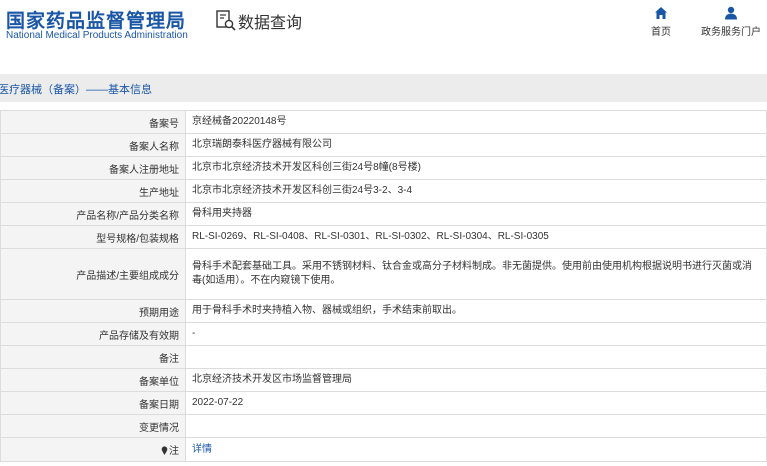 This screenshot has width=767, height=466. Describe the element at coordinates (226, 20) in the screenshot. I see `document-search-icon` at that location.